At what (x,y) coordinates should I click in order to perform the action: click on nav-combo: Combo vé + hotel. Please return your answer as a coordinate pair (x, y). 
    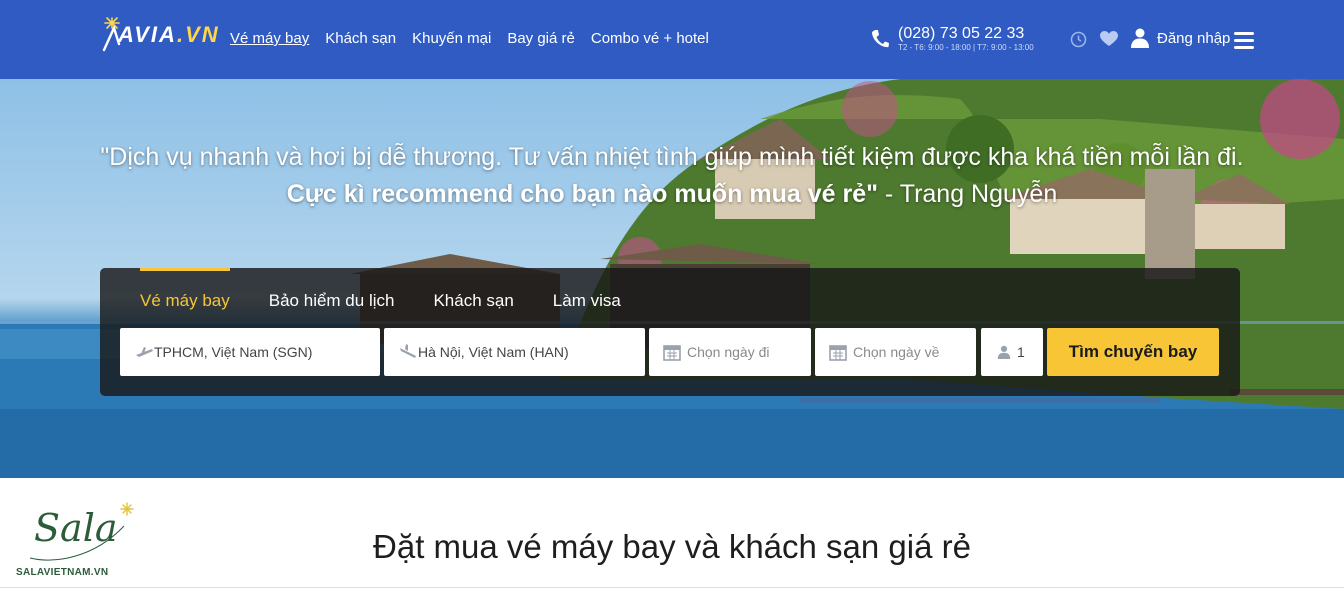
    Looking at the image, I should click on (650, 38).